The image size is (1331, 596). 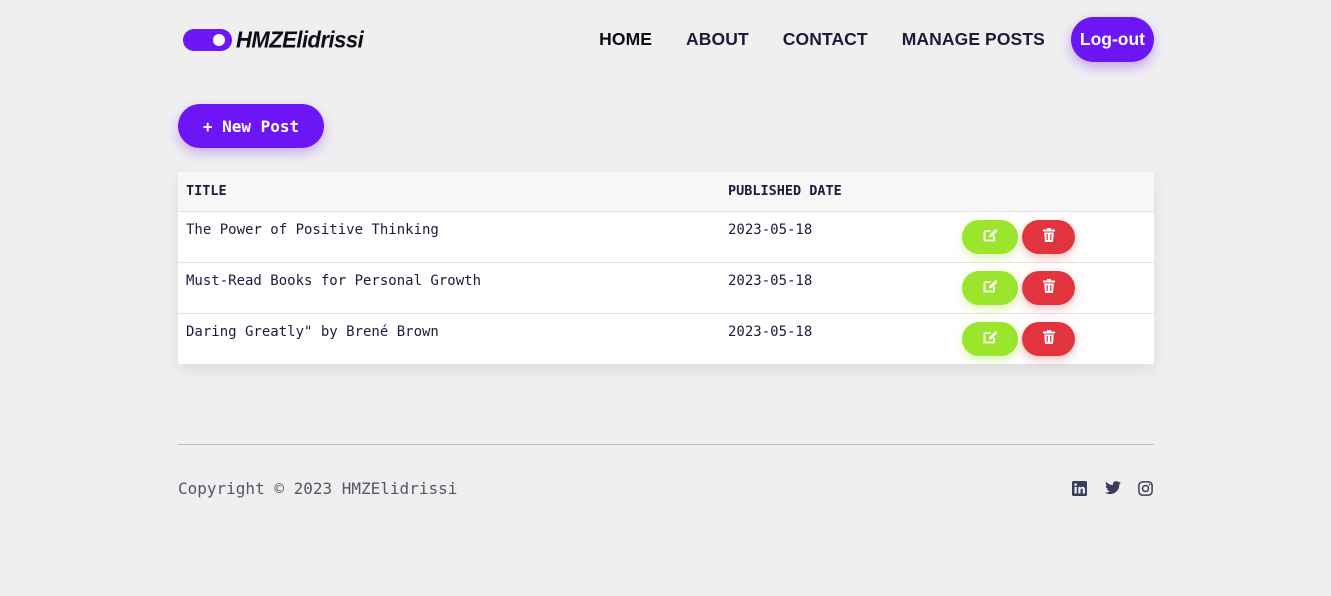 I want to click on twitter-icon, so click(x=1113, y=489).